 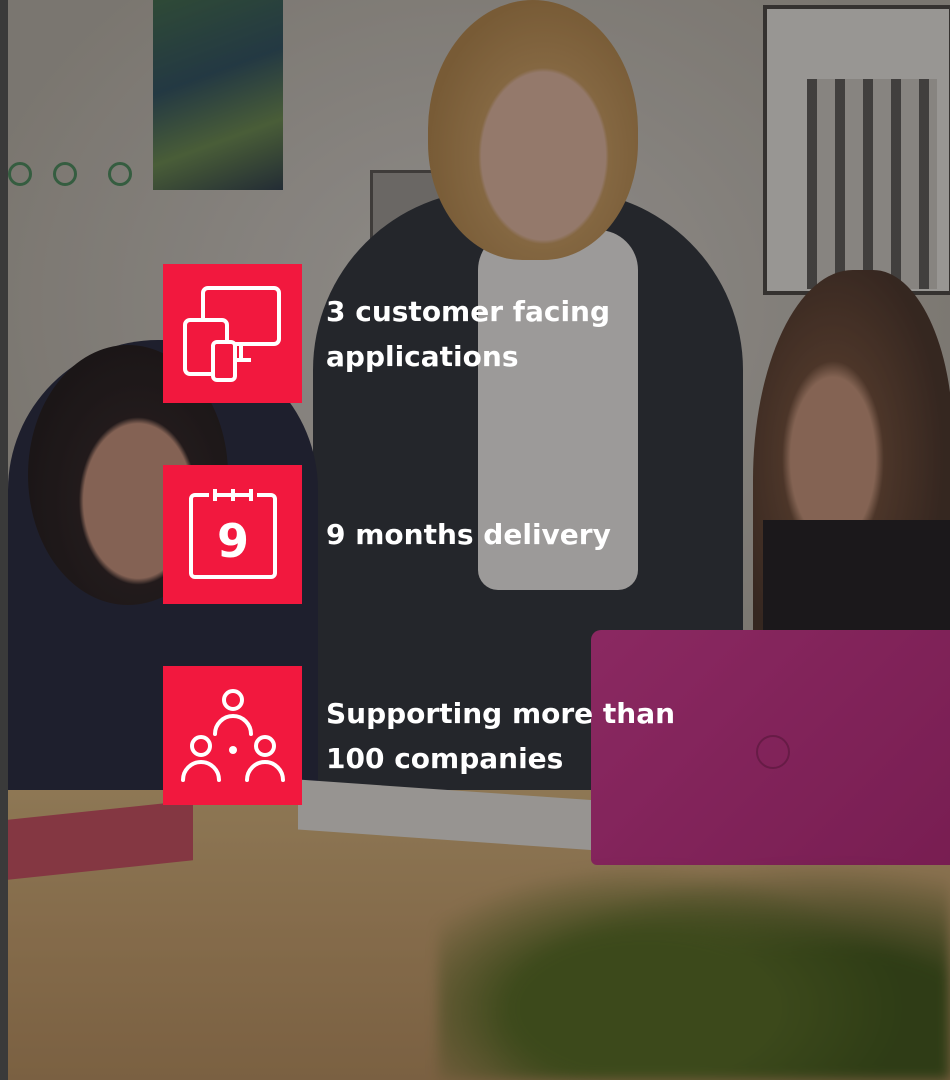 What do you see at coordinates (501, 735) in the screenshot?
I see `feature-label: Supporting more than 100 companies` at bounding box center [501, 735].